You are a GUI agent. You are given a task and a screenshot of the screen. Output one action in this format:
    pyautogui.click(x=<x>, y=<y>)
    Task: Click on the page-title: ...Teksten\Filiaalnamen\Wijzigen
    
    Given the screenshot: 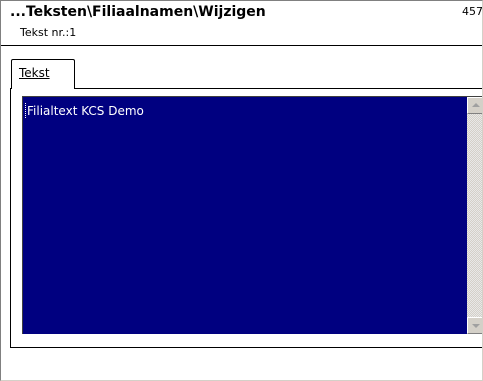 What is the action you would take?
    pyautogui.click(x=138, y=12)
    